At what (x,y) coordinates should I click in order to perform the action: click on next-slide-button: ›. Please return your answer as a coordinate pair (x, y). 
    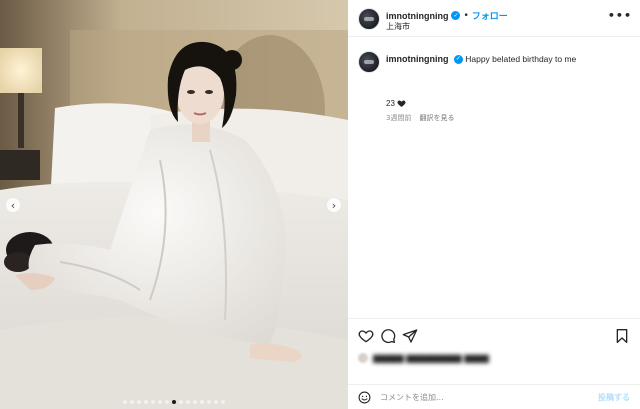
    Looking at the image, I should click on (334, 205).